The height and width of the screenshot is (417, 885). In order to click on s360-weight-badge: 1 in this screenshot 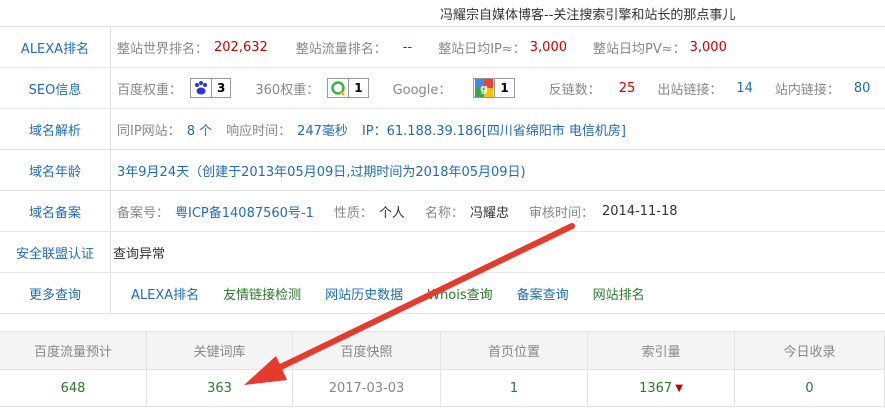, I will do `click(348, 88)`.